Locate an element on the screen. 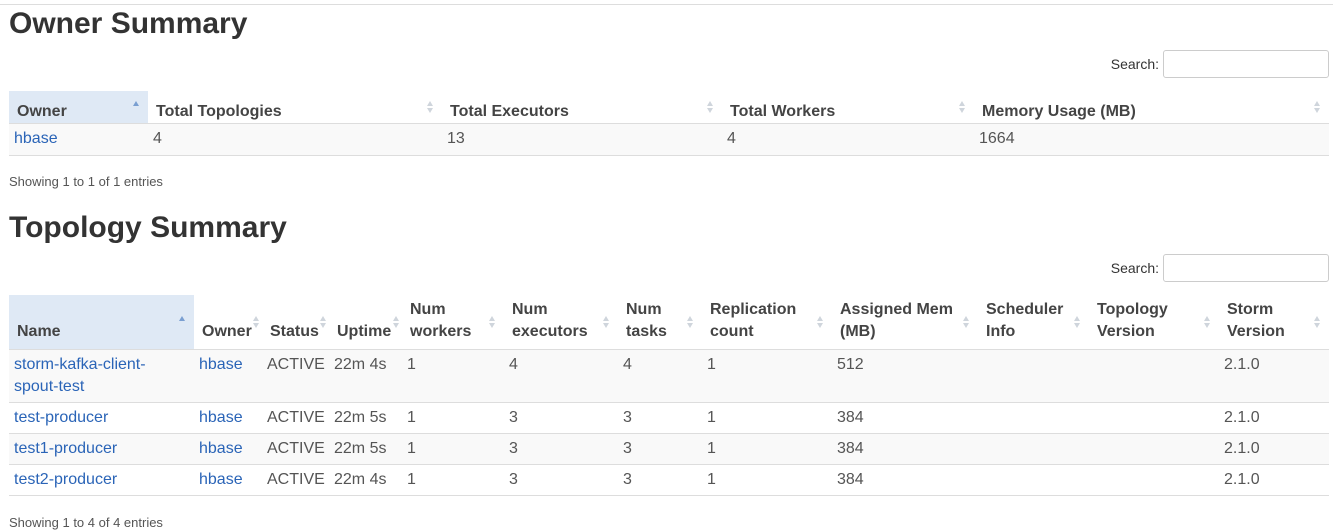 The image size is (1333, 530). owner-col-total-workers: Total Workers is located at coordinates (848, 107).